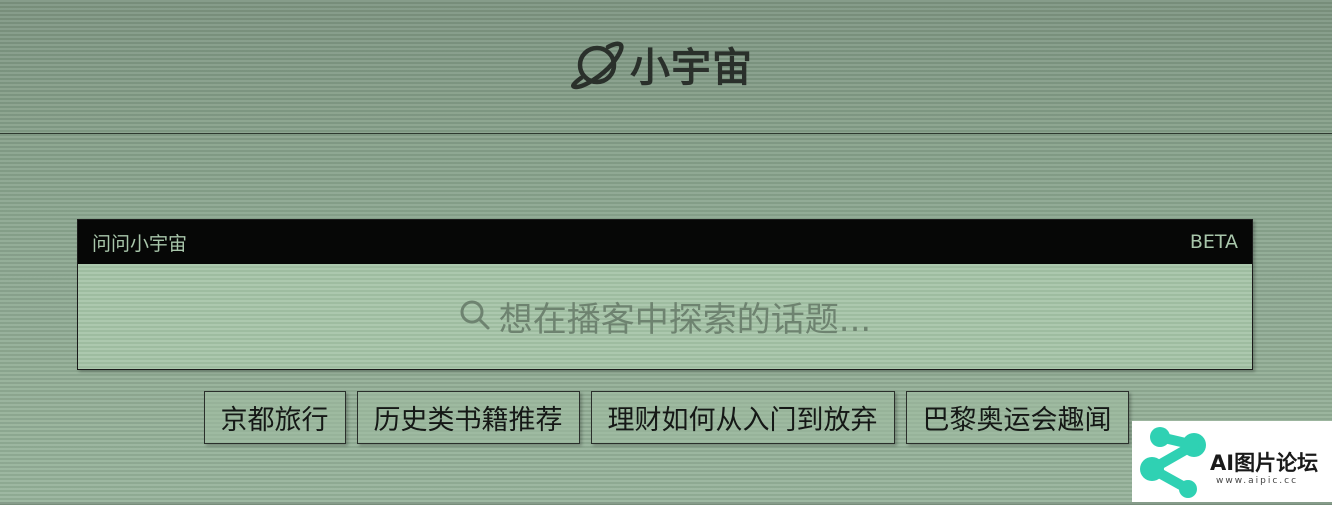  What do you see at coordinates (1213, 242) in the screenshot?
I see `beta-badge: BETA` at bounding box center [1213, 242].